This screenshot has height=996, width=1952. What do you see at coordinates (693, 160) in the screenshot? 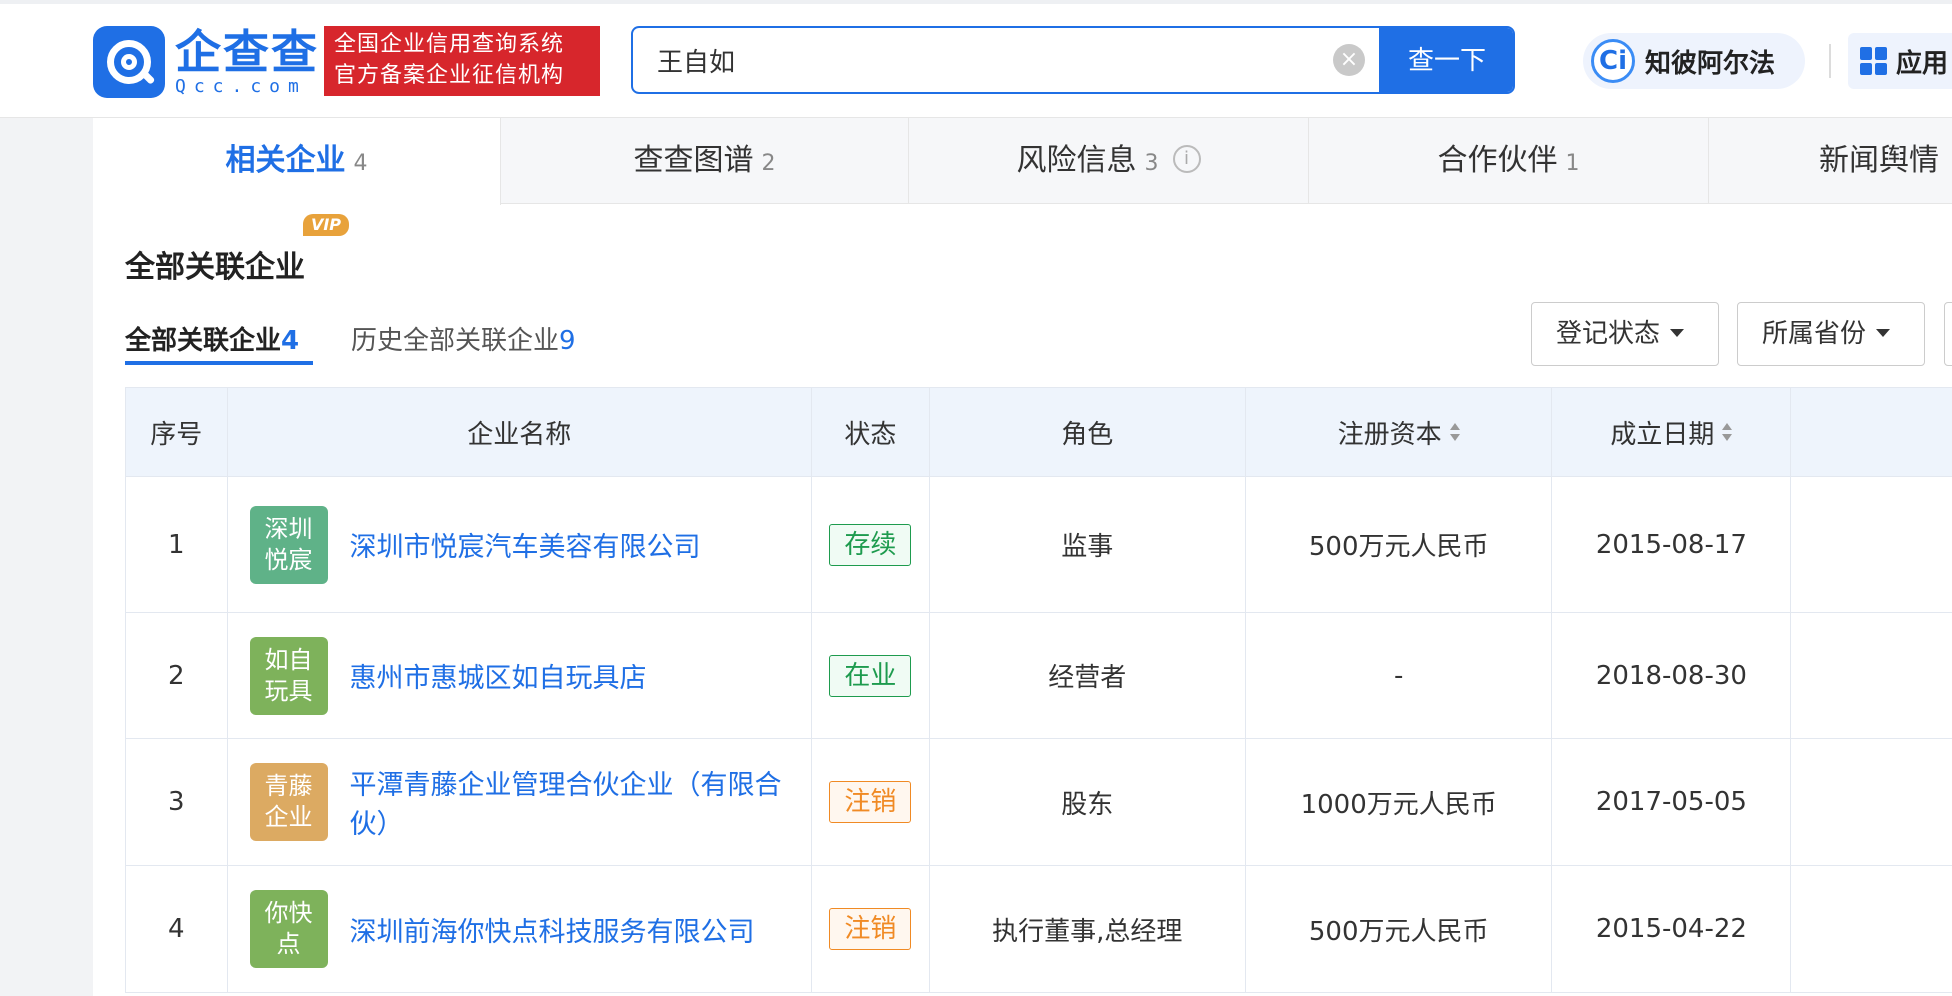
I see `tab-label: 查查图谱` at bounding box center [693, 160].